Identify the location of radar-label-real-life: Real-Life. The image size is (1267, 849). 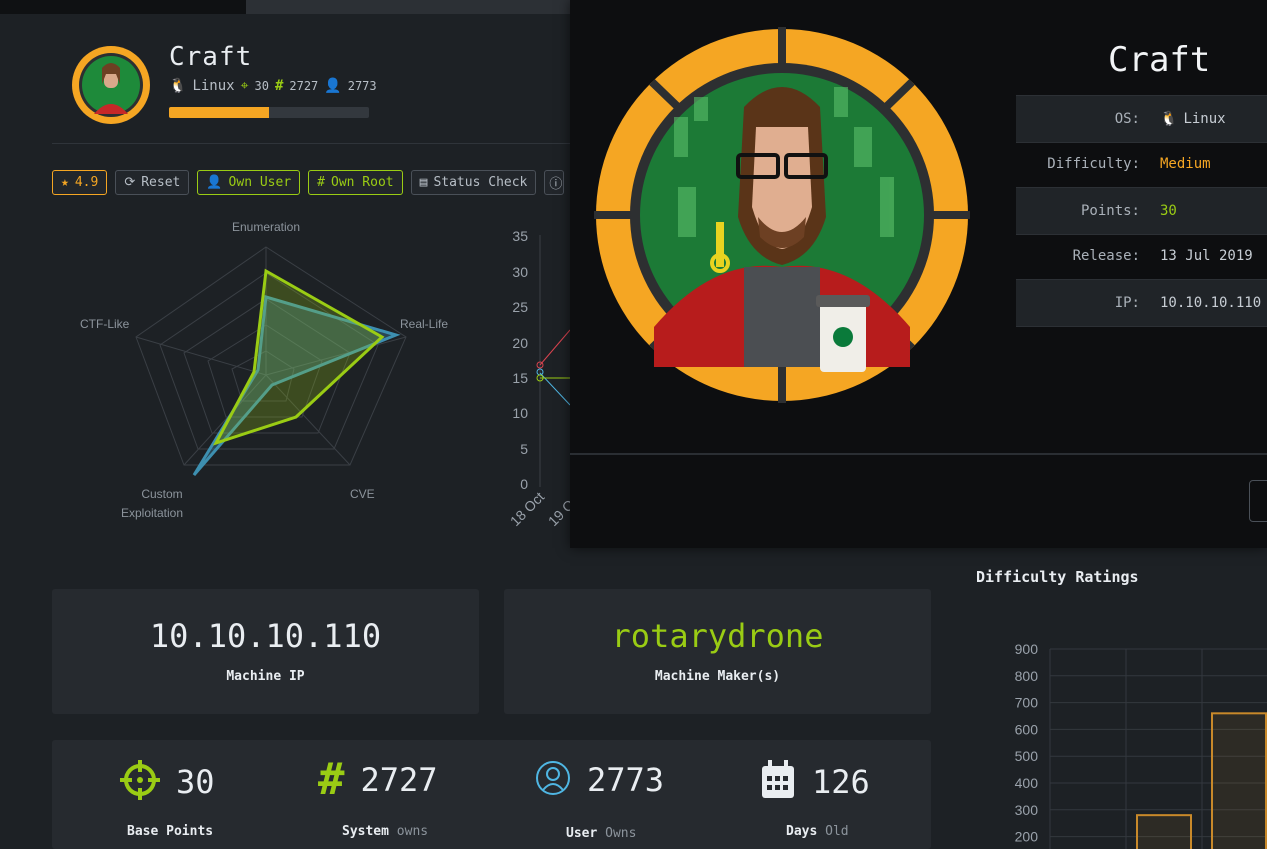
(424, 324).